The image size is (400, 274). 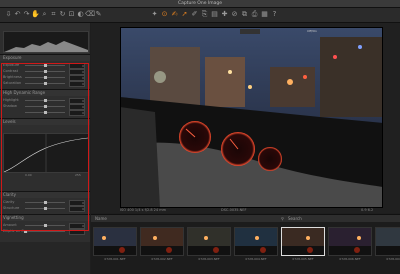 I want to click on gradient-icon: ▤, so click(x=214, y=14).